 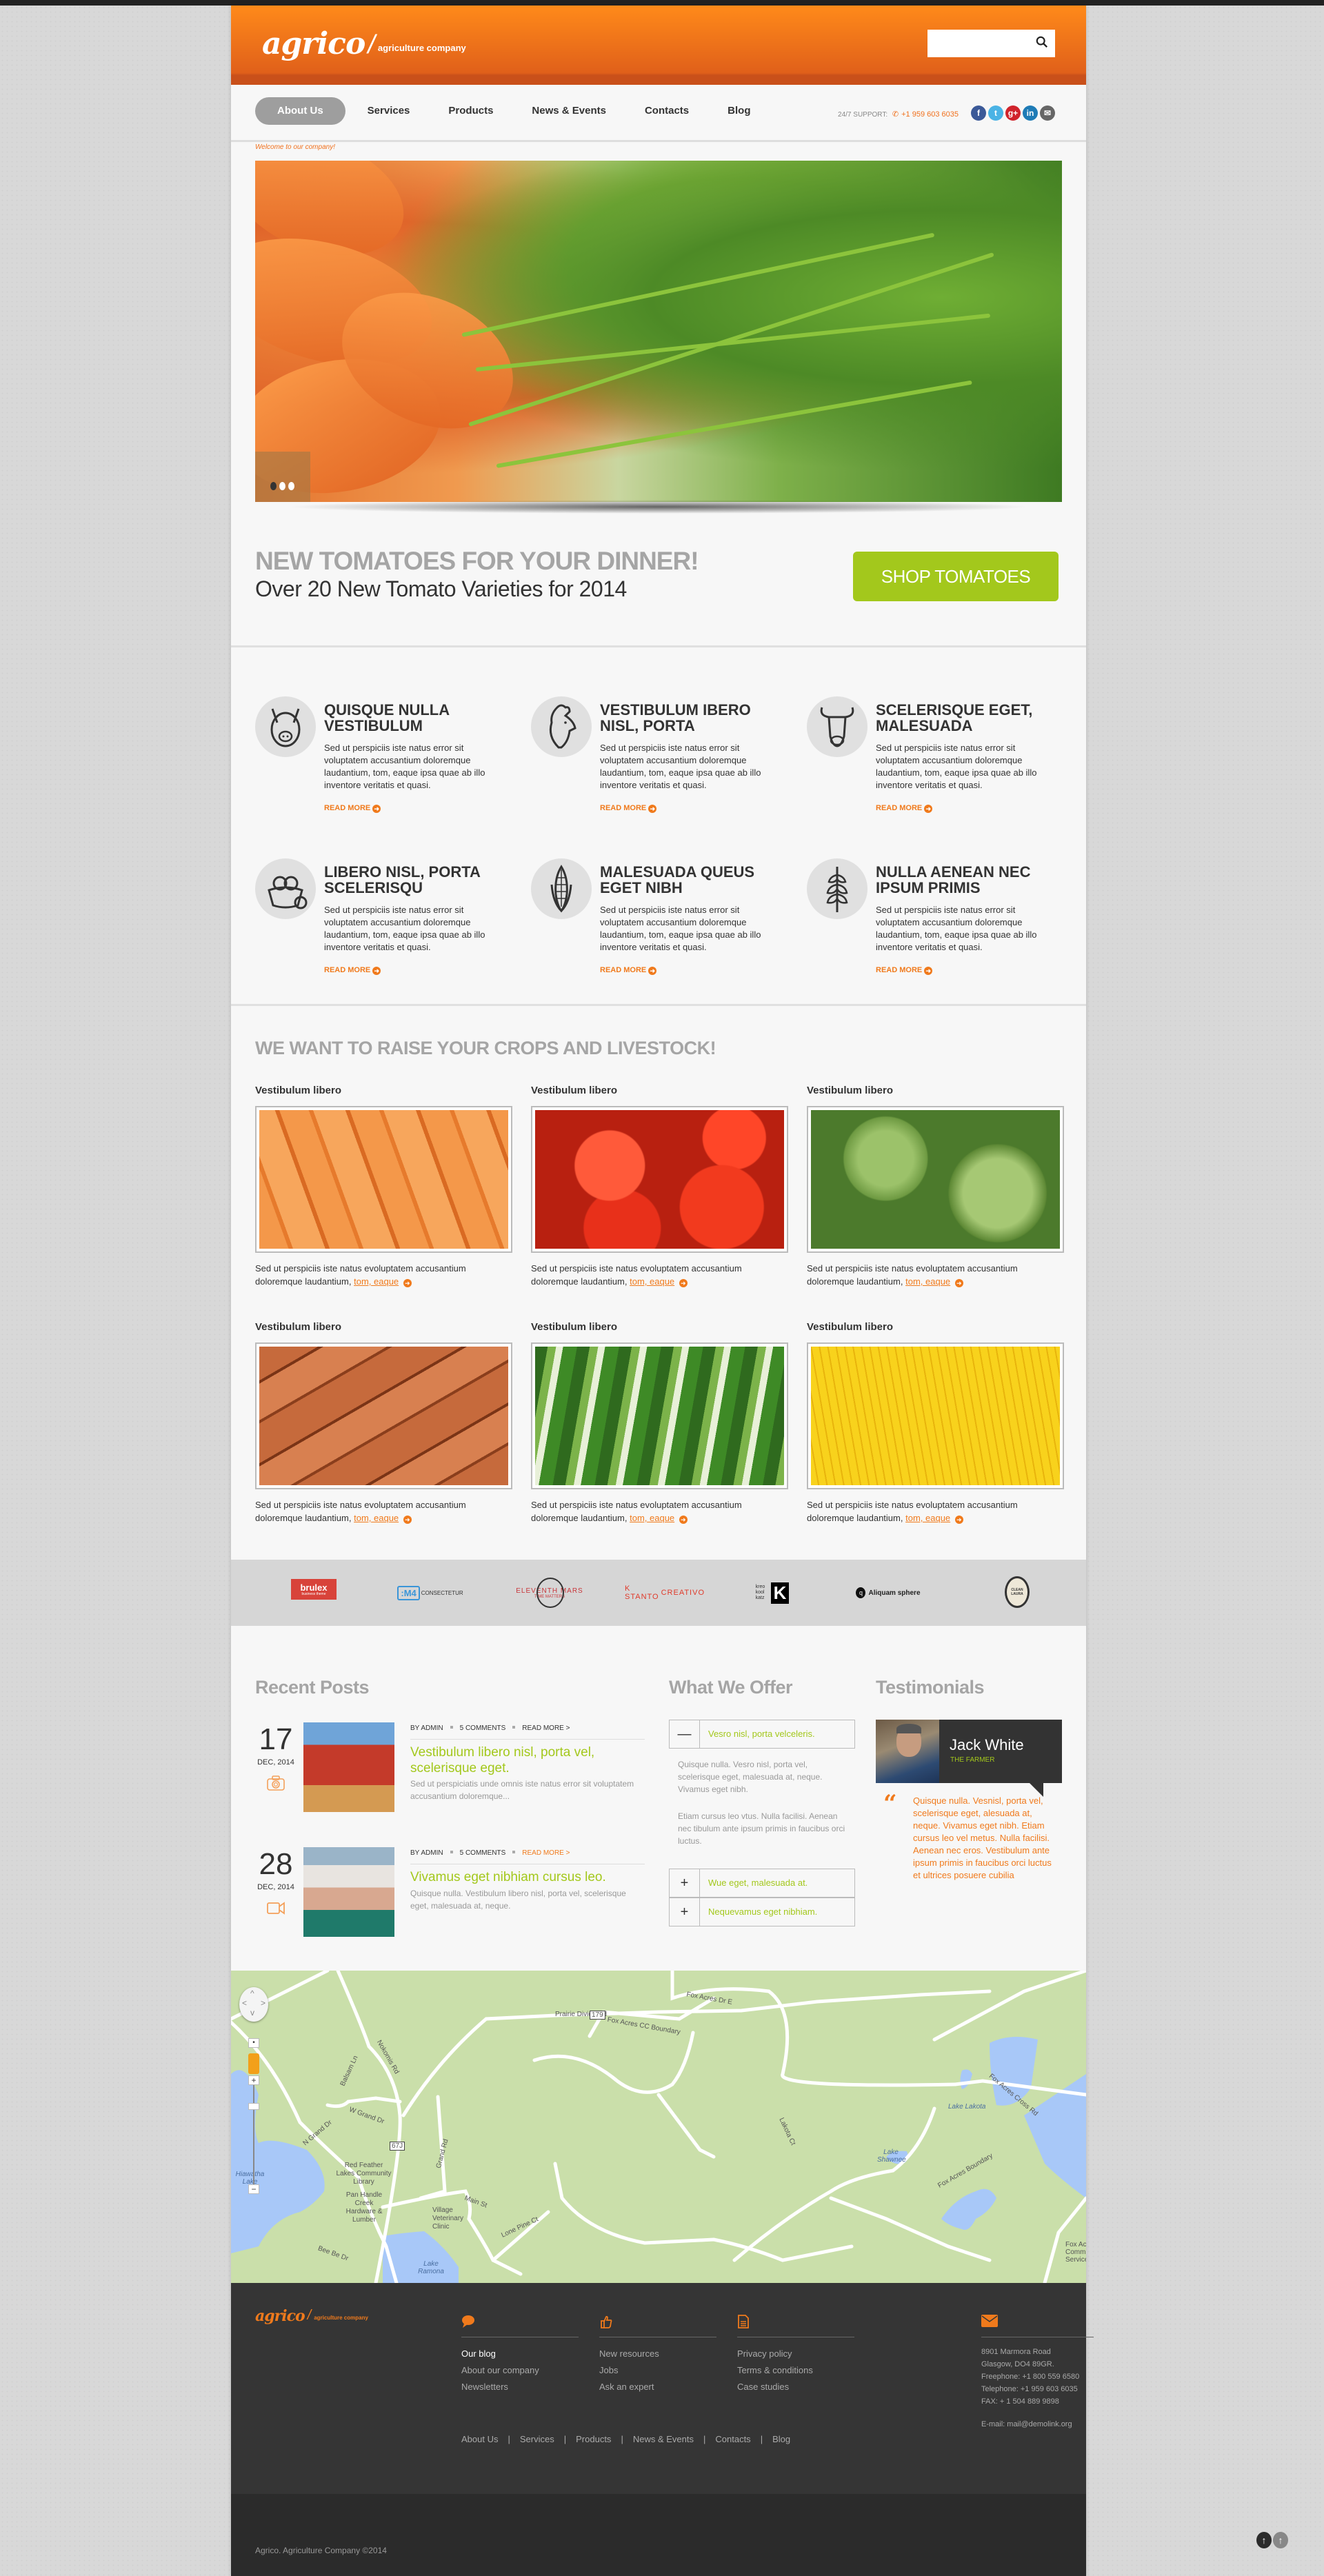 What do you see at coordinates (781, 2439) in the screenshot?
I see `footer-nav-blog: Blog` at bounding box center [781, 2439].